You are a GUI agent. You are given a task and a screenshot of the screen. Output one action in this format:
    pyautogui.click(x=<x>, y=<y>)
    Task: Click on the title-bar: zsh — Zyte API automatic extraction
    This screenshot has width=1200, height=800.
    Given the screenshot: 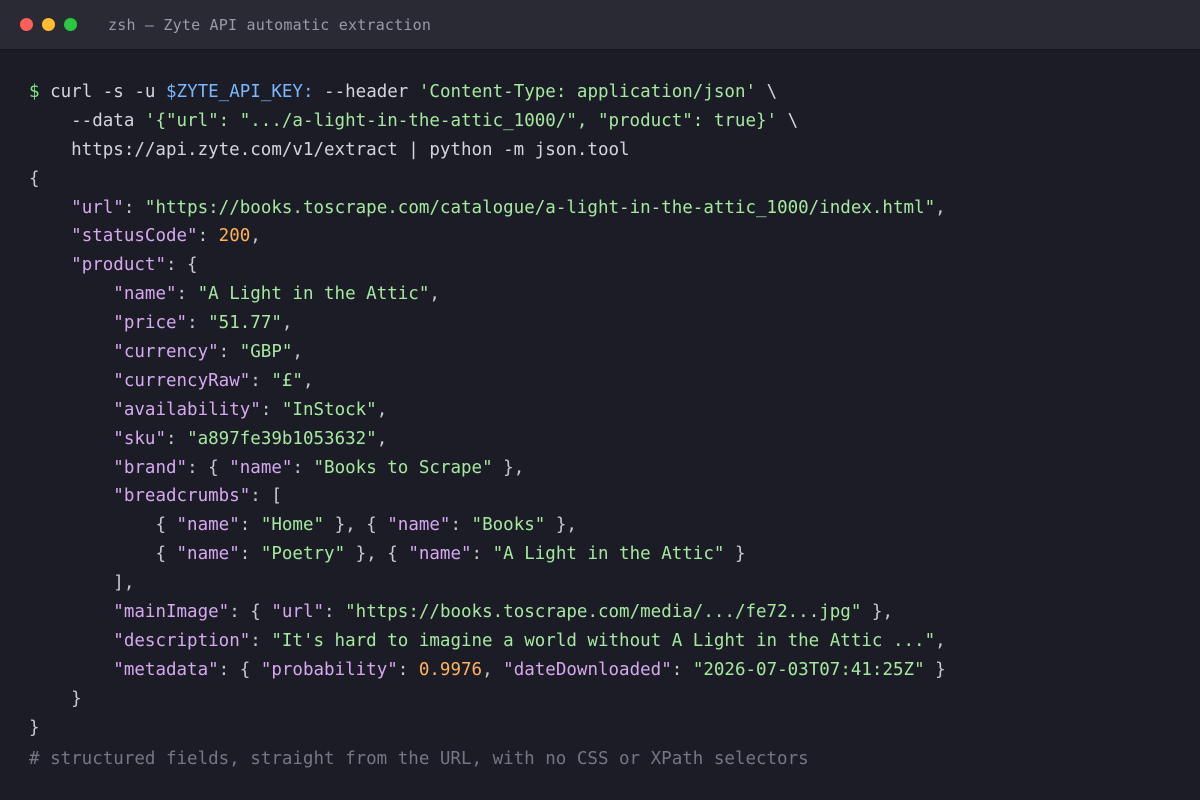 What is the action you would take?
    pyautogui.click(x=600, y=25)
    